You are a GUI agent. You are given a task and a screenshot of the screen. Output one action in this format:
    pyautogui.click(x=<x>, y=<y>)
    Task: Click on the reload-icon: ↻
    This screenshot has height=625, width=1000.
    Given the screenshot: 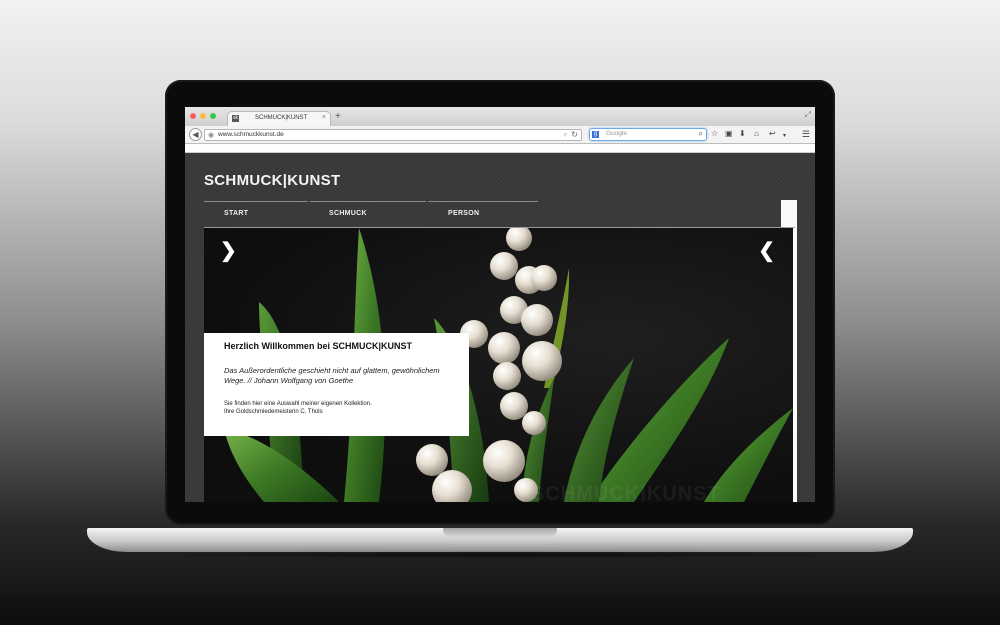 What is the action you would take?
    pyautogui.click(x=574, y=134)
    